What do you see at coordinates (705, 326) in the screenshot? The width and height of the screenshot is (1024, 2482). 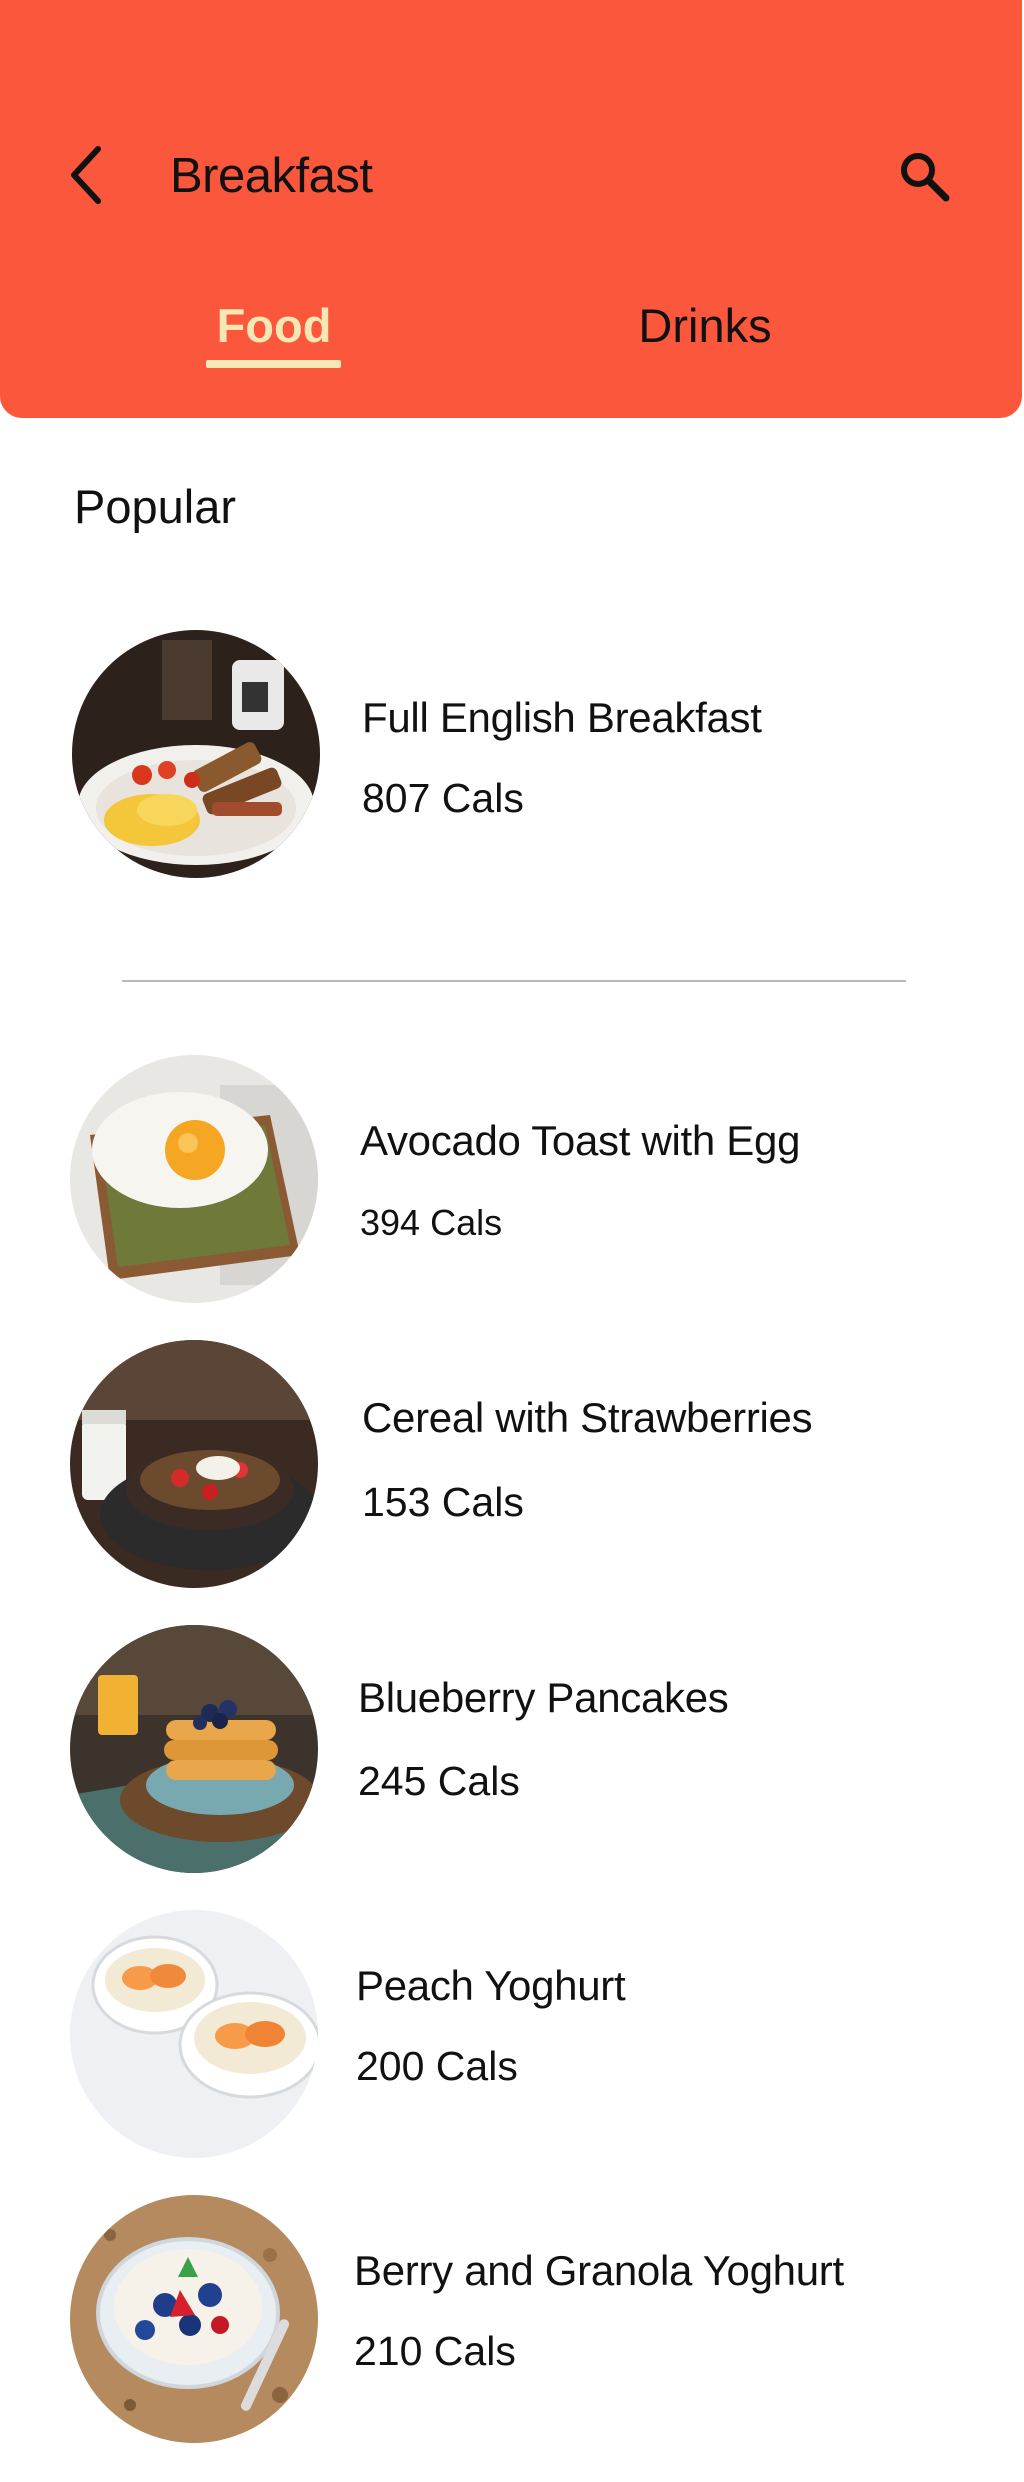 I see `tab-drinks: Drinks` at bounding box center [705, 326].